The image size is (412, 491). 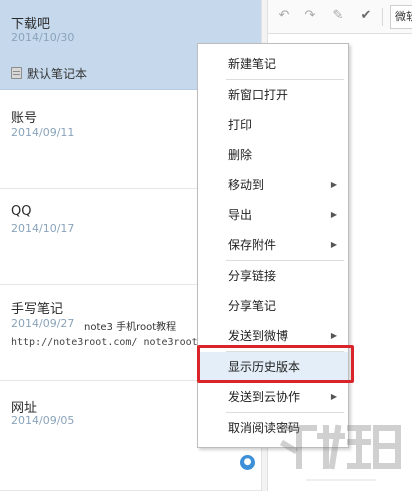 What do you see at coordinates (24, 118) in the screenshot?
I see `note-title: 账号` at bounding box center [24, 118].